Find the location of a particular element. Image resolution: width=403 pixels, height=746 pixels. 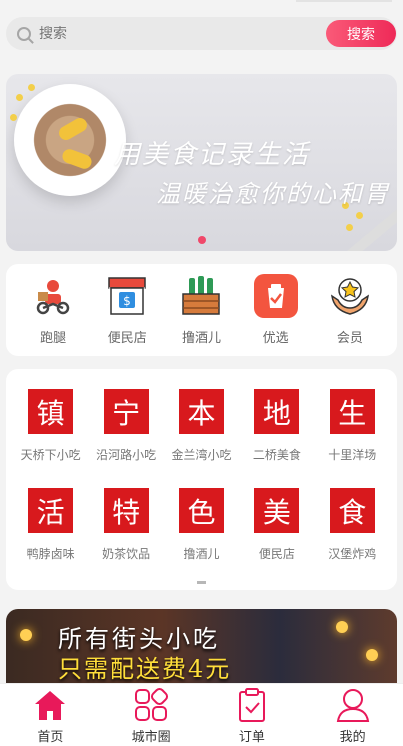

quick-item-label: 优选 is located at coordinates (275, 338).